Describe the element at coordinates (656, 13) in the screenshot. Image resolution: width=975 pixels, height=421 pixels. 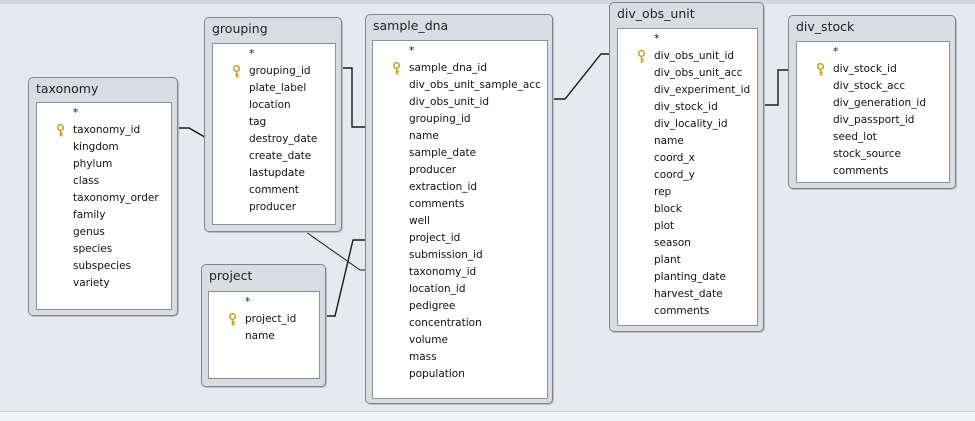
I see `table-title: div_obs_unit` at that location.